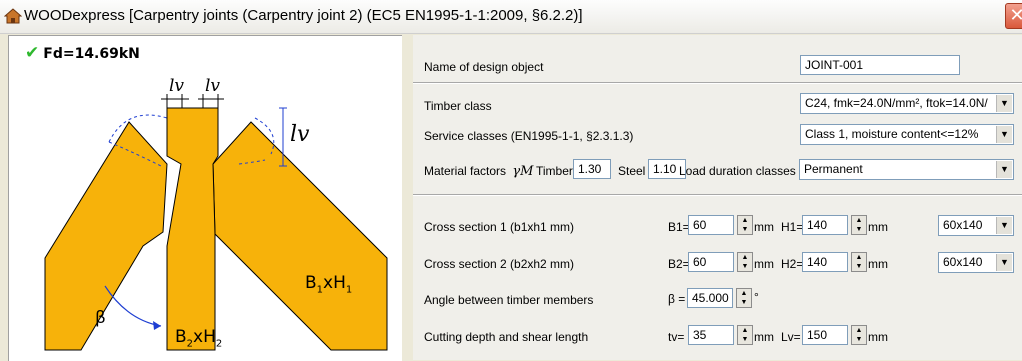 Image resolution: width=1022 pixels, height=361 pixels. What do you see at coordinates (91, 54) in the screenshot?
I see `status-text: Fd=14.69kN` at bounding box center [91, 54].